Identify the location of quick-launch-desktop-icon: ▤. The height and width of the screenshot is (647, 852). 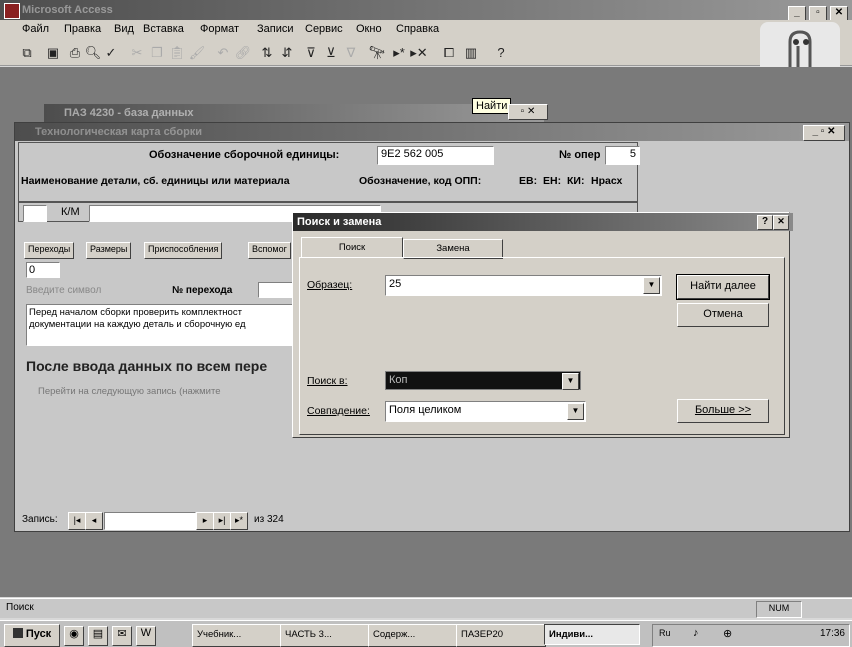
(98, 636).